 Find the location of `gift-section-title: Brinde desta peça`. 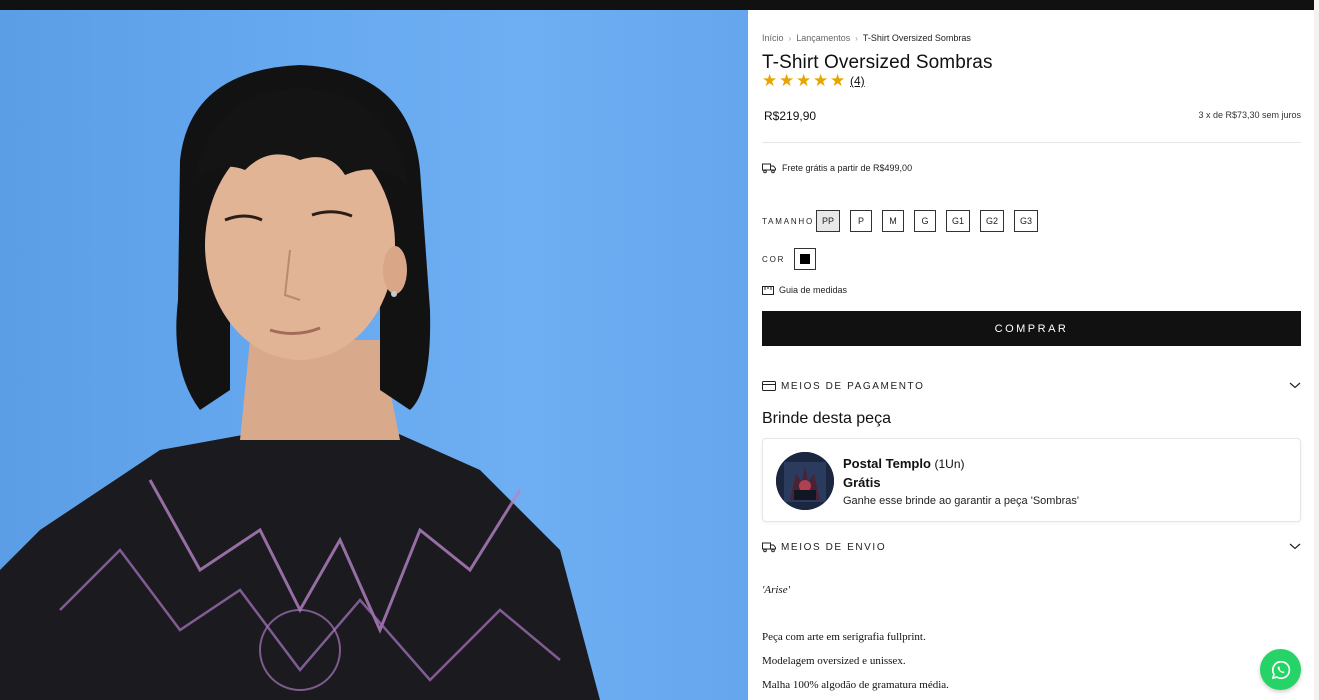

gift-section-title: Brinde desta peça is located at coordinates (826, 418).